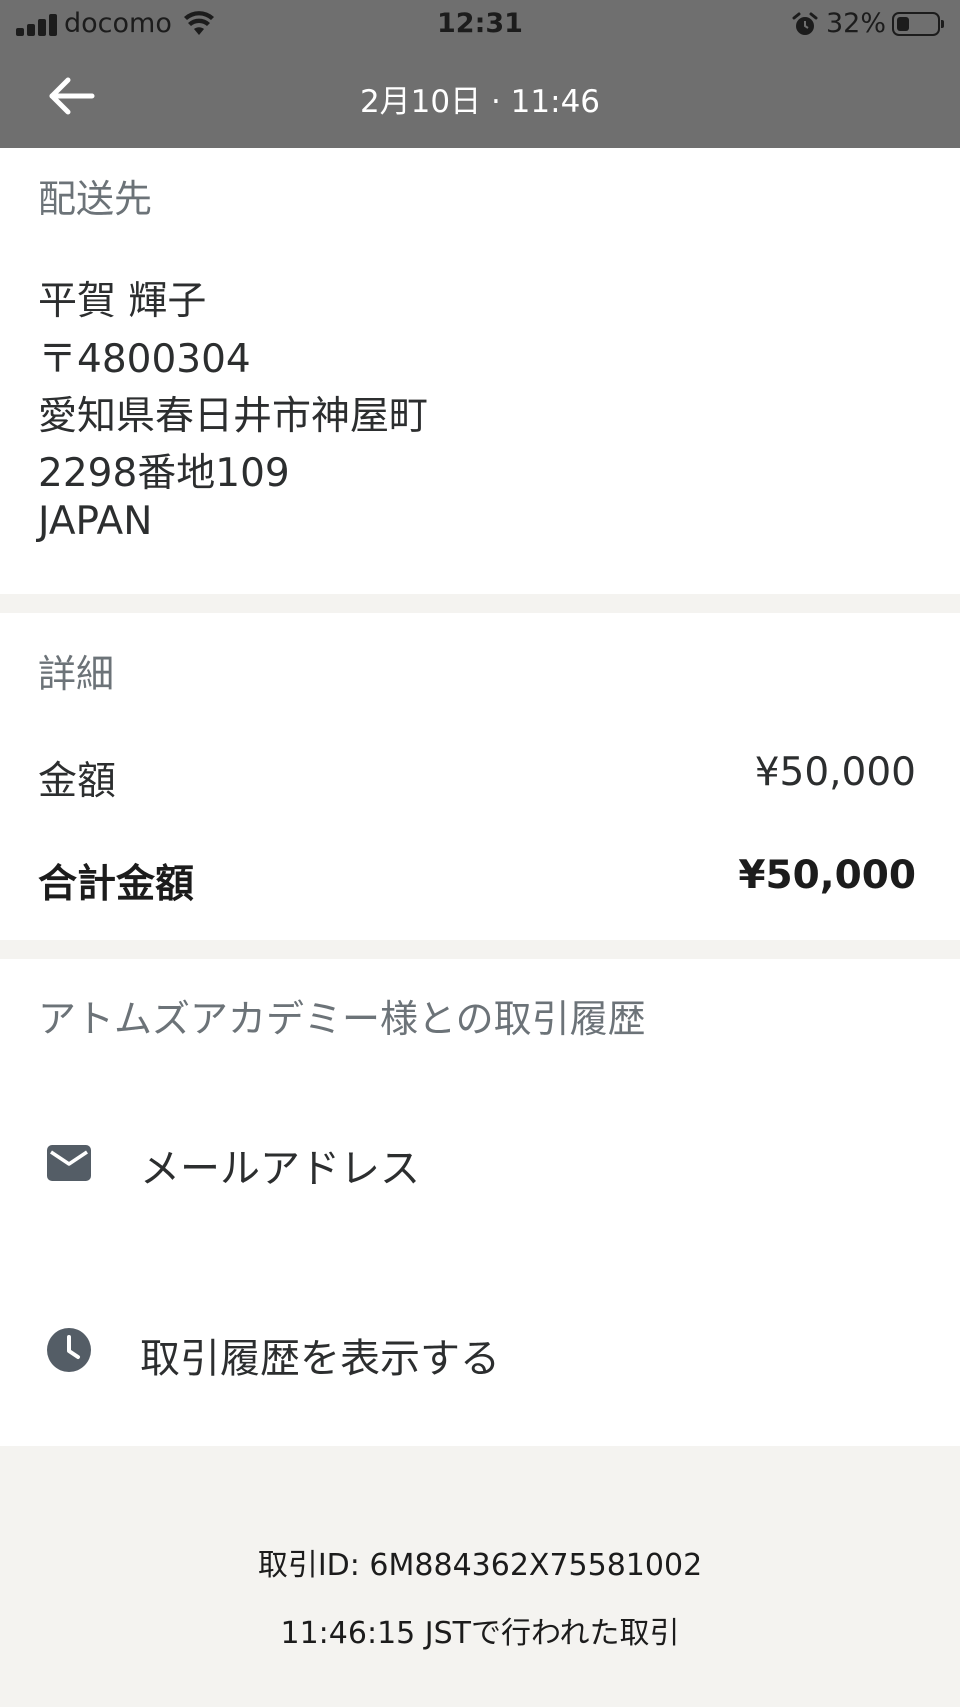 This screenshot has width=960, height=1707. Describe the element at coordinates (95, 199) in the screenshot. I see `shipping-label: 配送先` at that location.